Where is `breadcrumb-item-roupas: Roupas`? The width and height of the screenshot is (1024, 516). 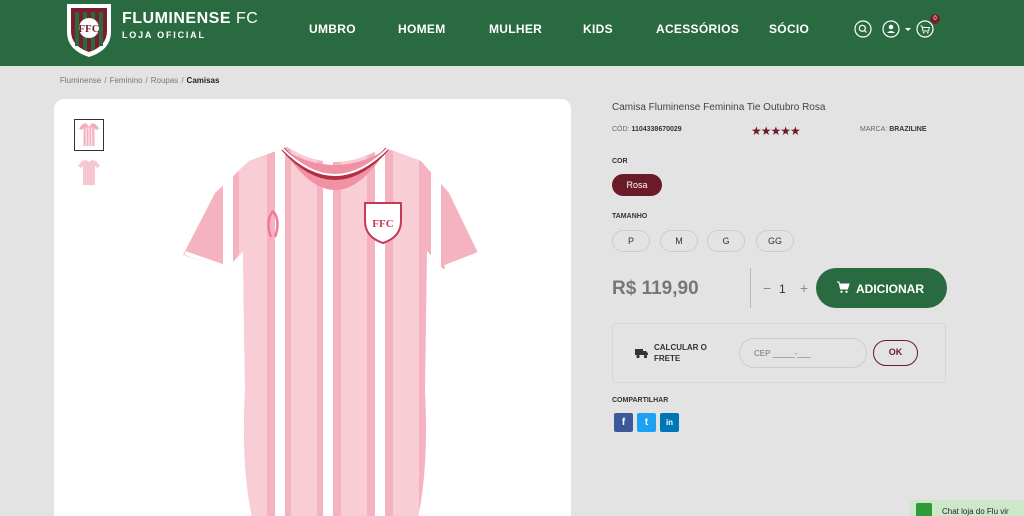 breadcrumb-item-roupas: Roupas is located at coordinates (165, 80).